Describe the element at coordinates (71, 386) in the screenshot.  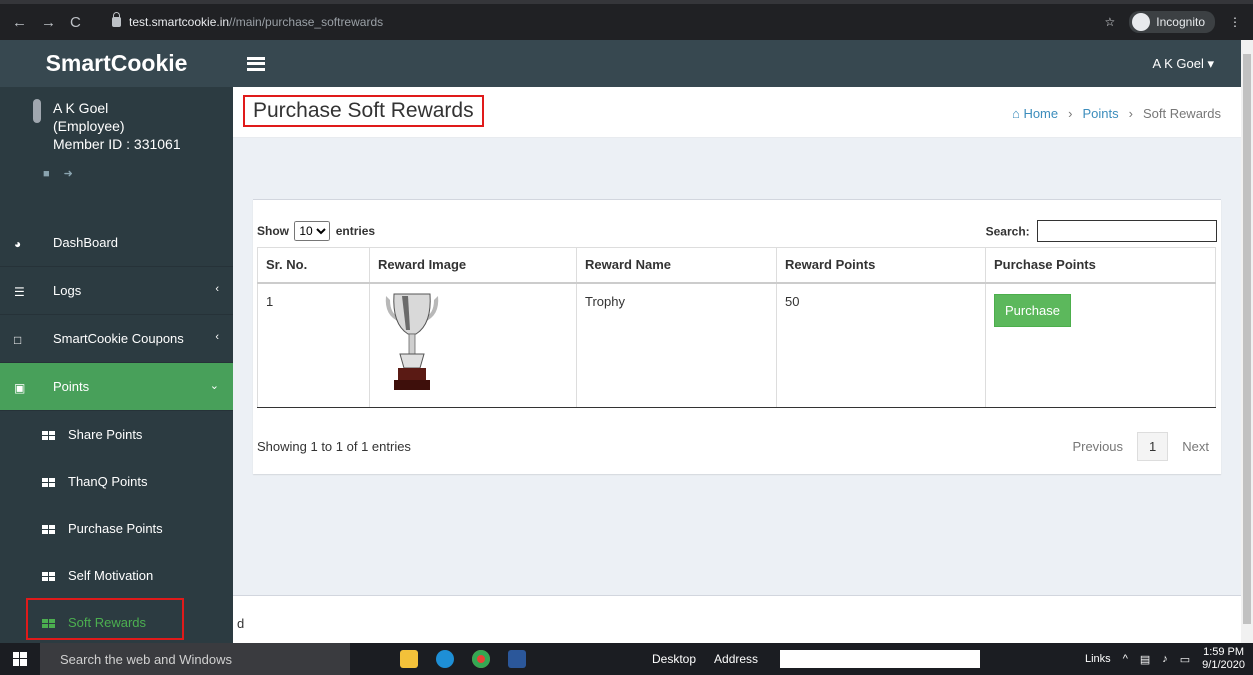
I see `sidebar-item-label: Points` at that location.